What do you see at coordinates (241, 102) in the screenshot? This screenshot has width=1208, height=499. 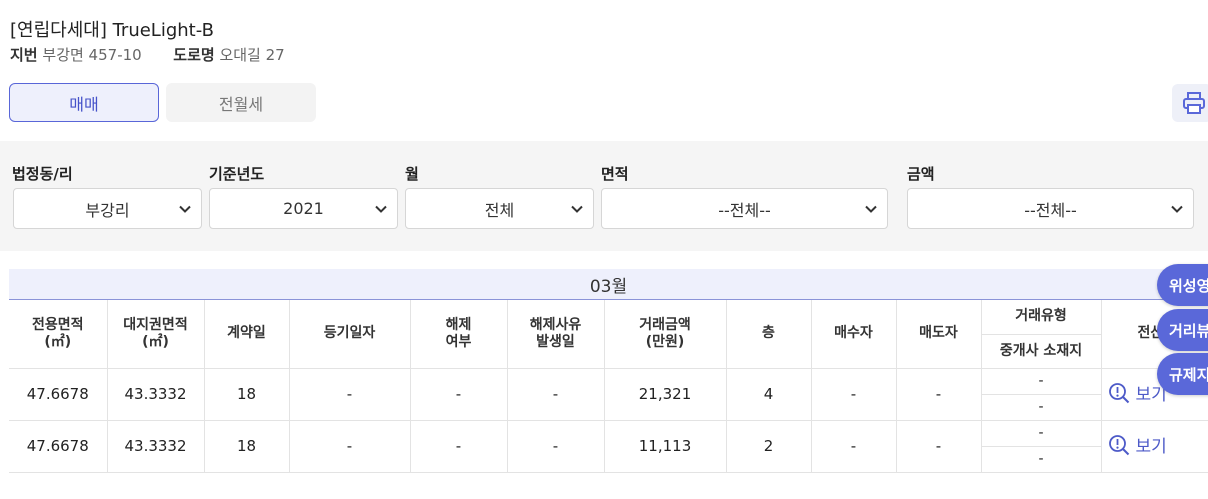 I see `tab-rent: 전월세` at bounding box center [241, 102].